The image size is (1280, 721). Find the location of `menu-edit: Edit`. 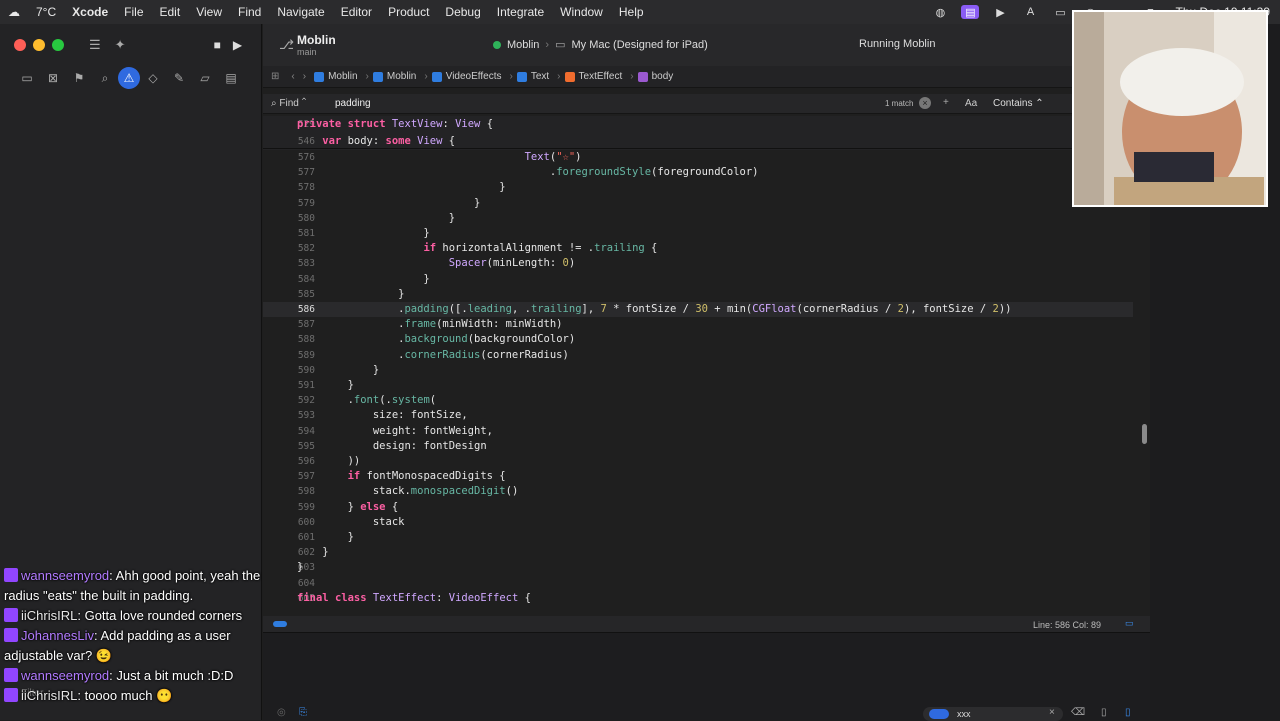

menu-edit: Edit is located at coordinates (170, 12).